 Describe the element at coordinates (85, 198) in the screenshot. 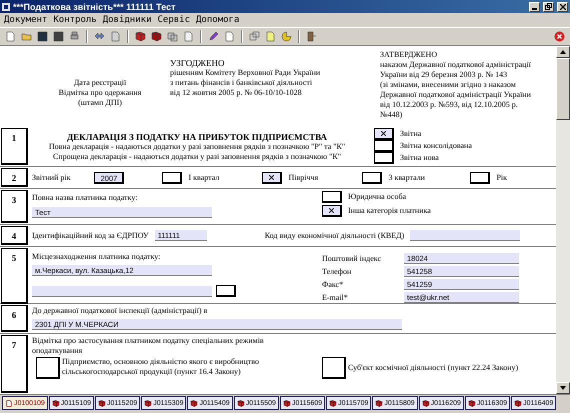

I see `label: Повна назва платника податку:` at that location.